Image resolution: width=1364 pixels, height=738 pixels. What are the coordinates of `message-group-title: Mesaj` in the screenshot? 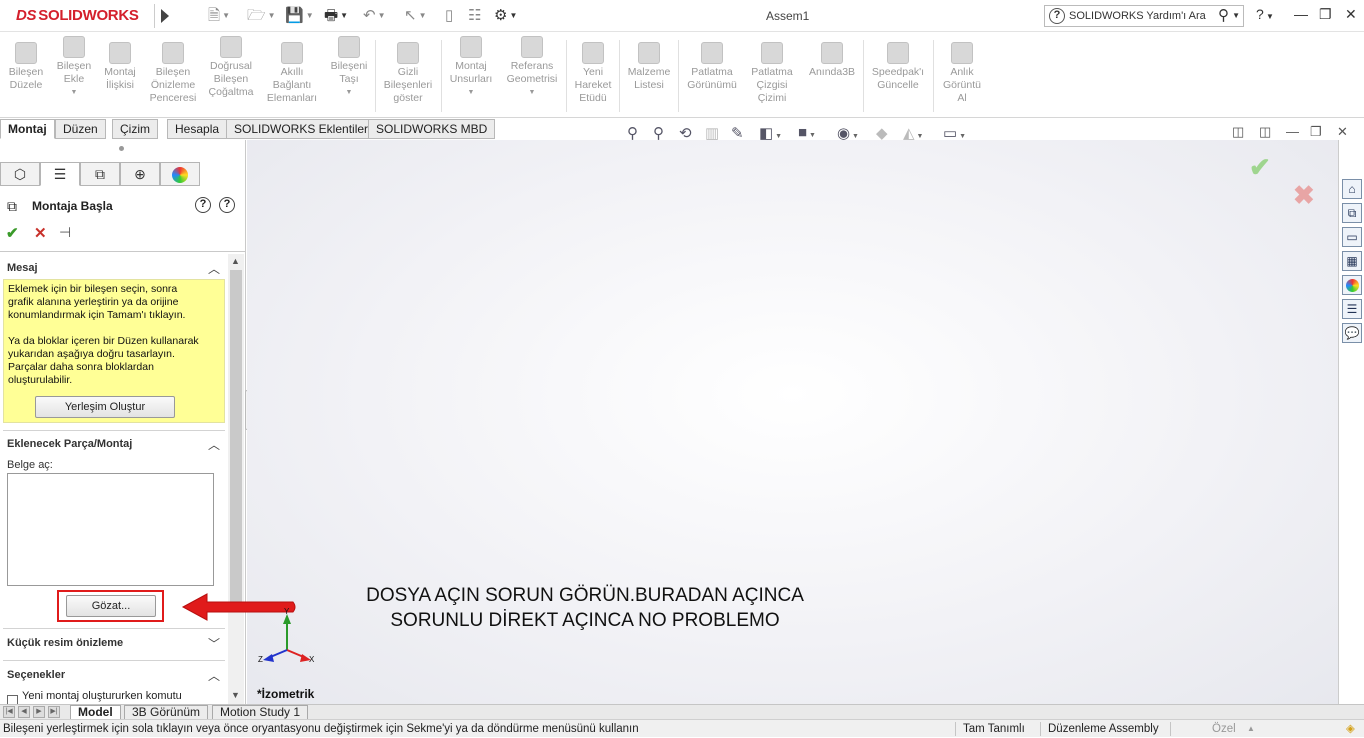 It's located at (22, 268).